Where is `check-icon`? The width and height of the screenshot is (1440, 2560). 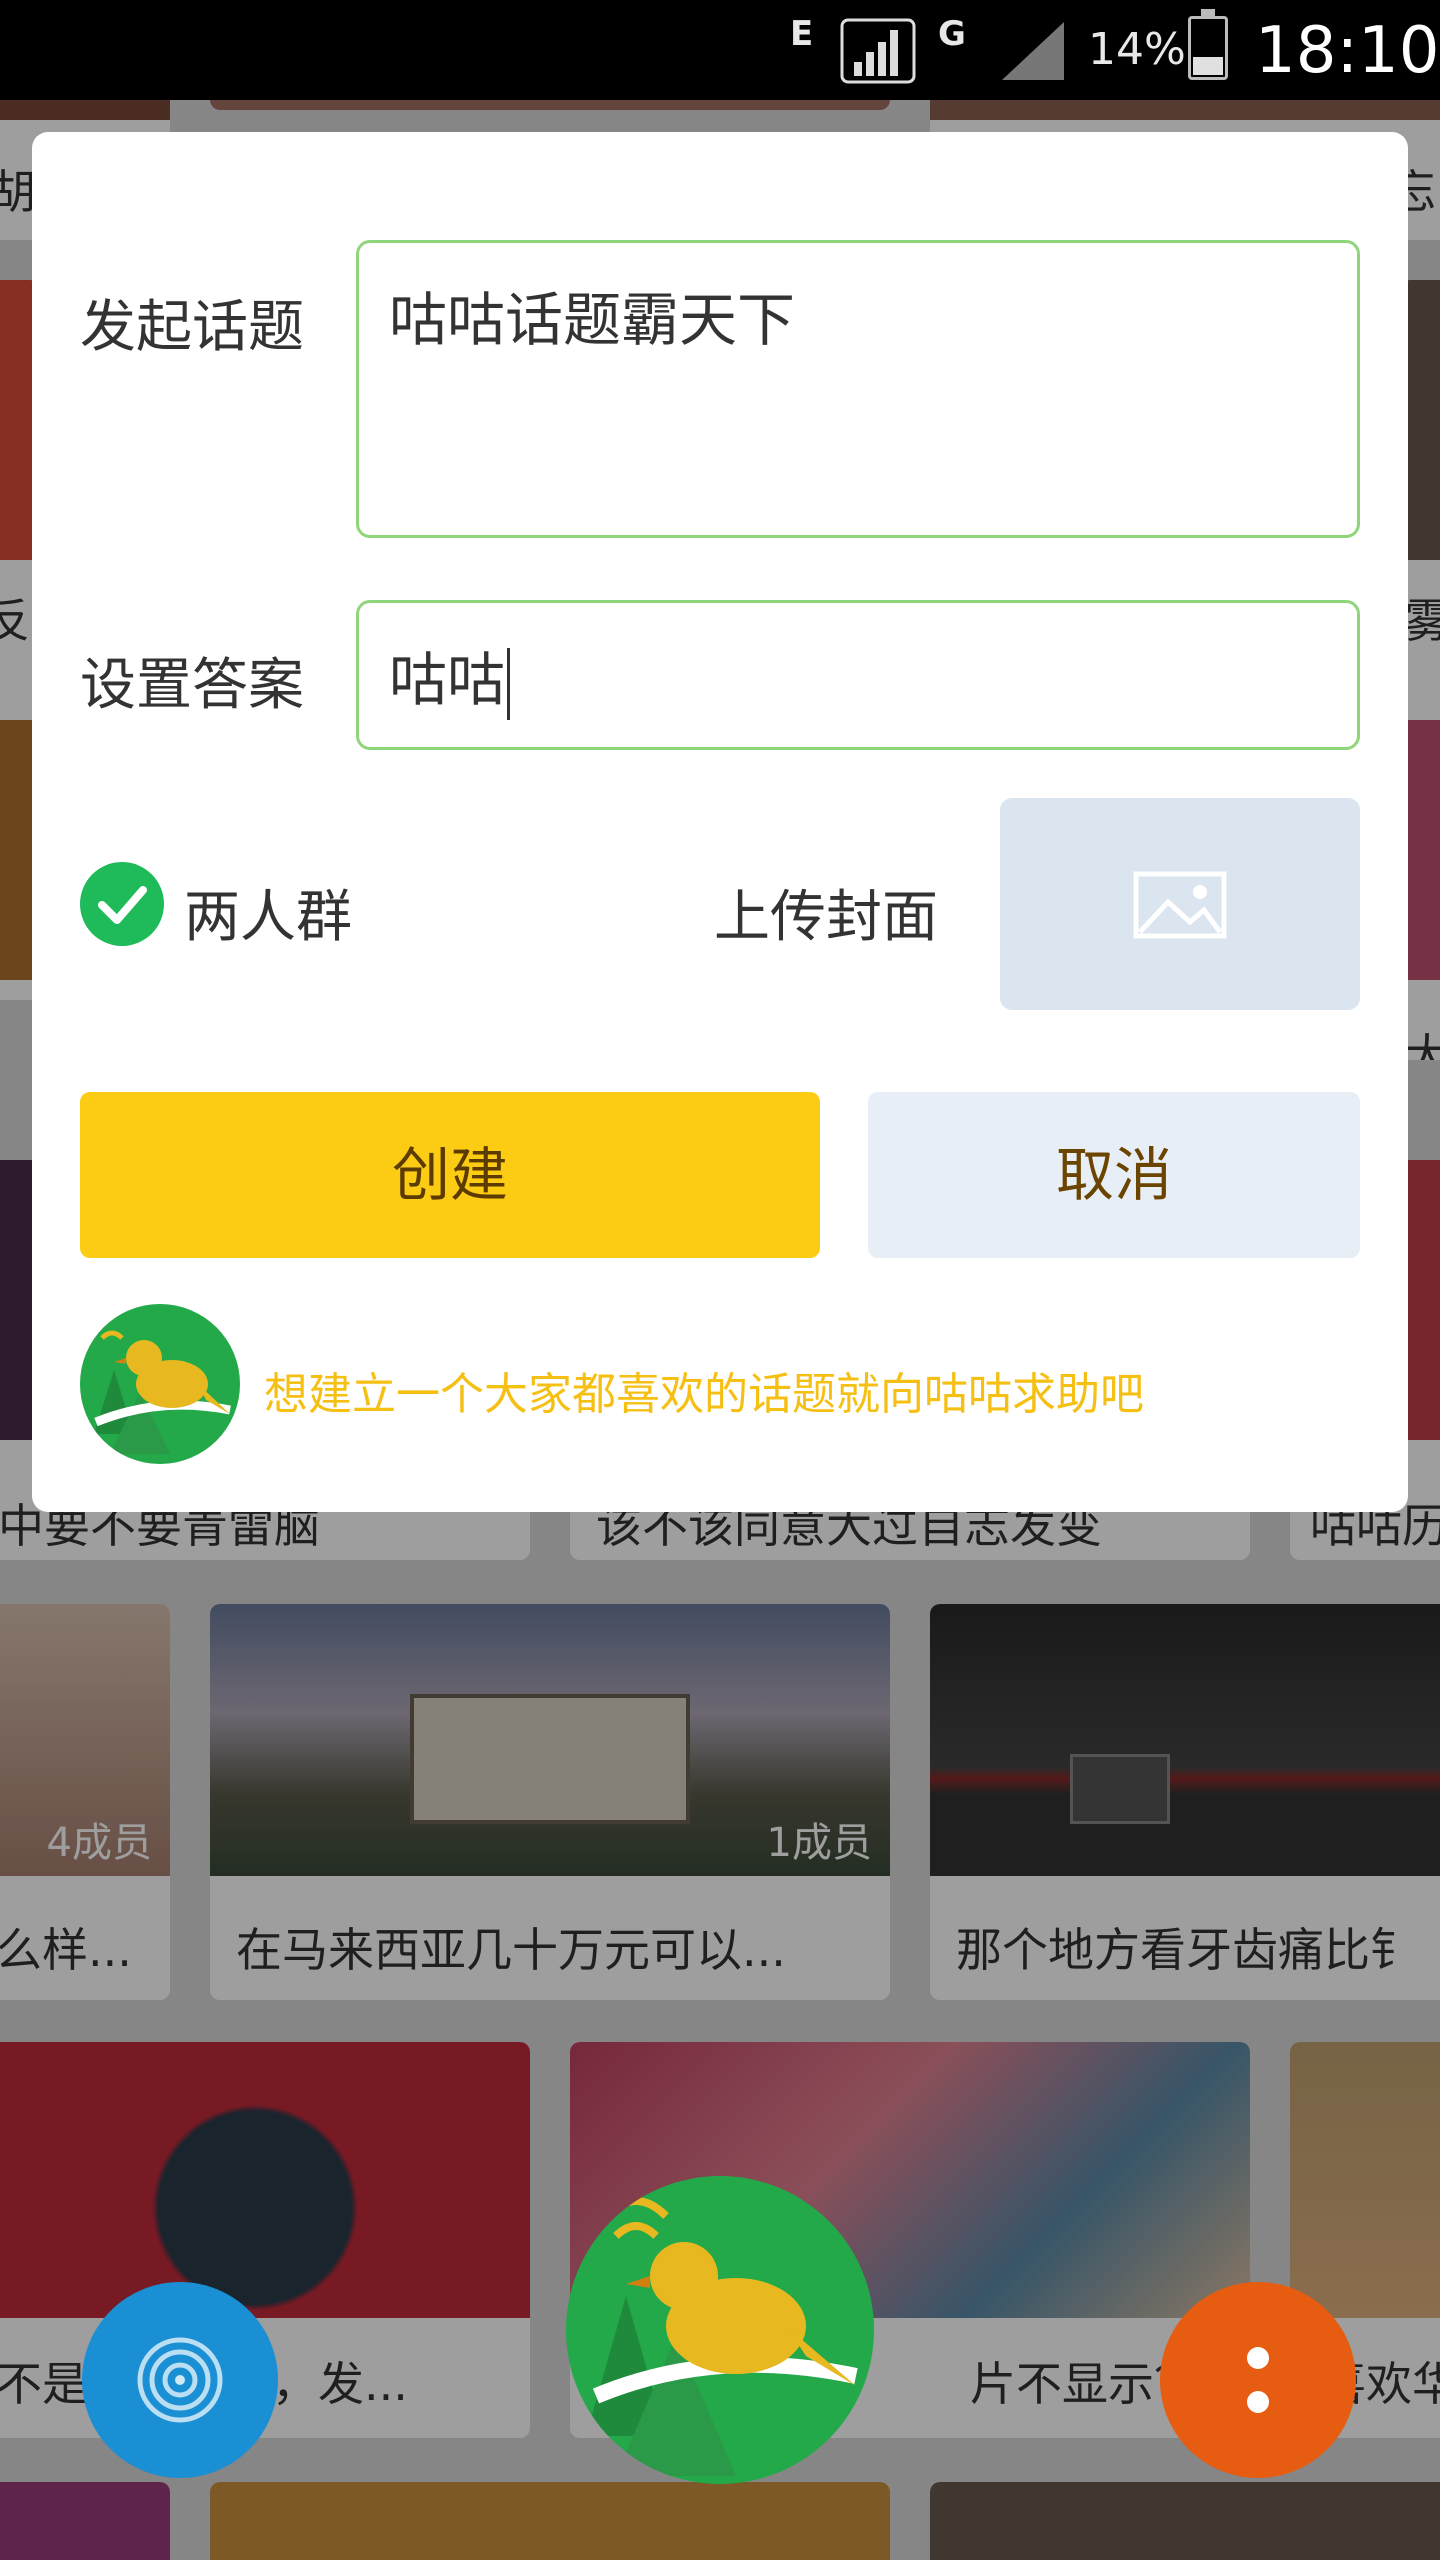 check-icon is located at coordinates (122, 905).